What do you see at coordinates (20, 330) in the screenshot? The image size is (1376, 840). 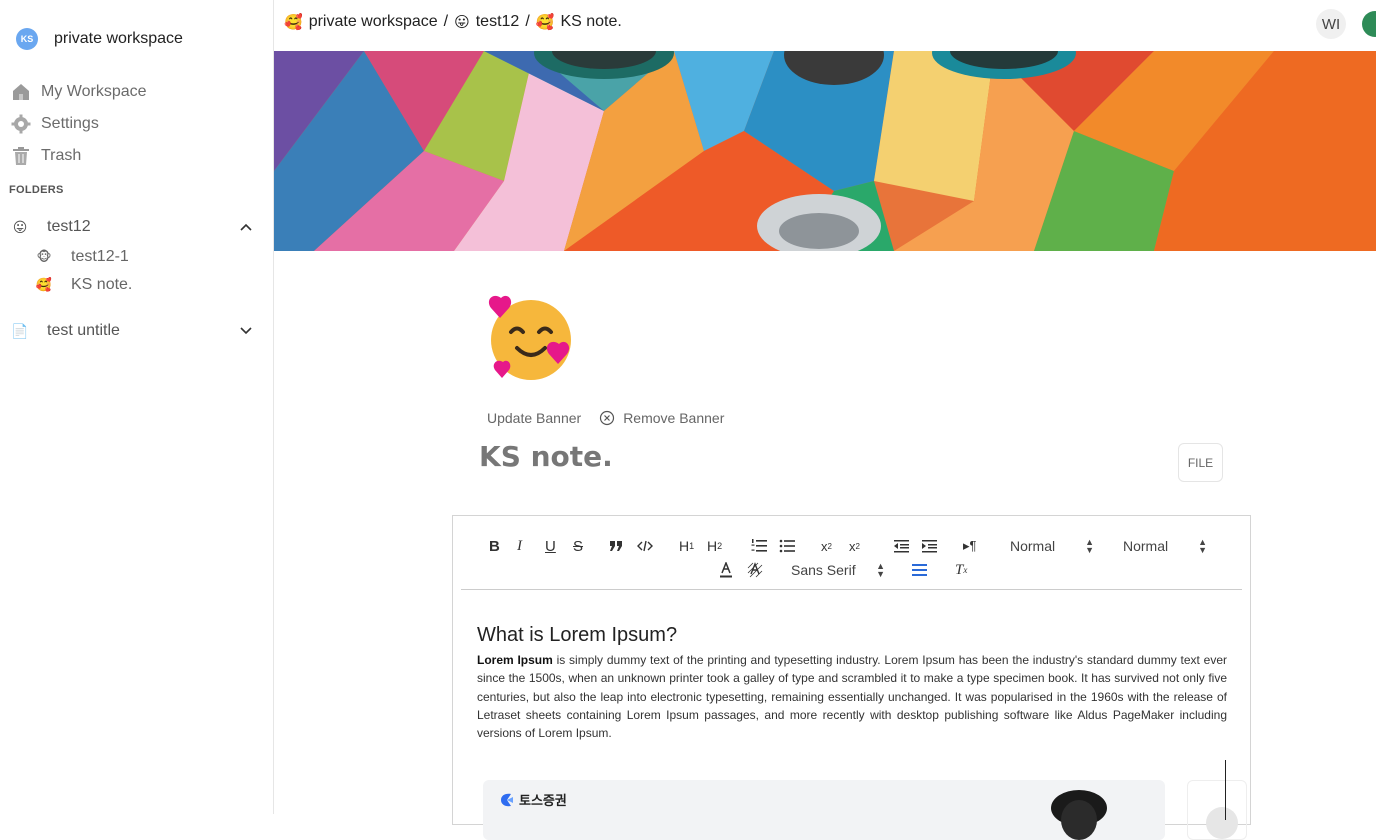 I see `folder-emoji: 📄` at bounding box center [20, 330].